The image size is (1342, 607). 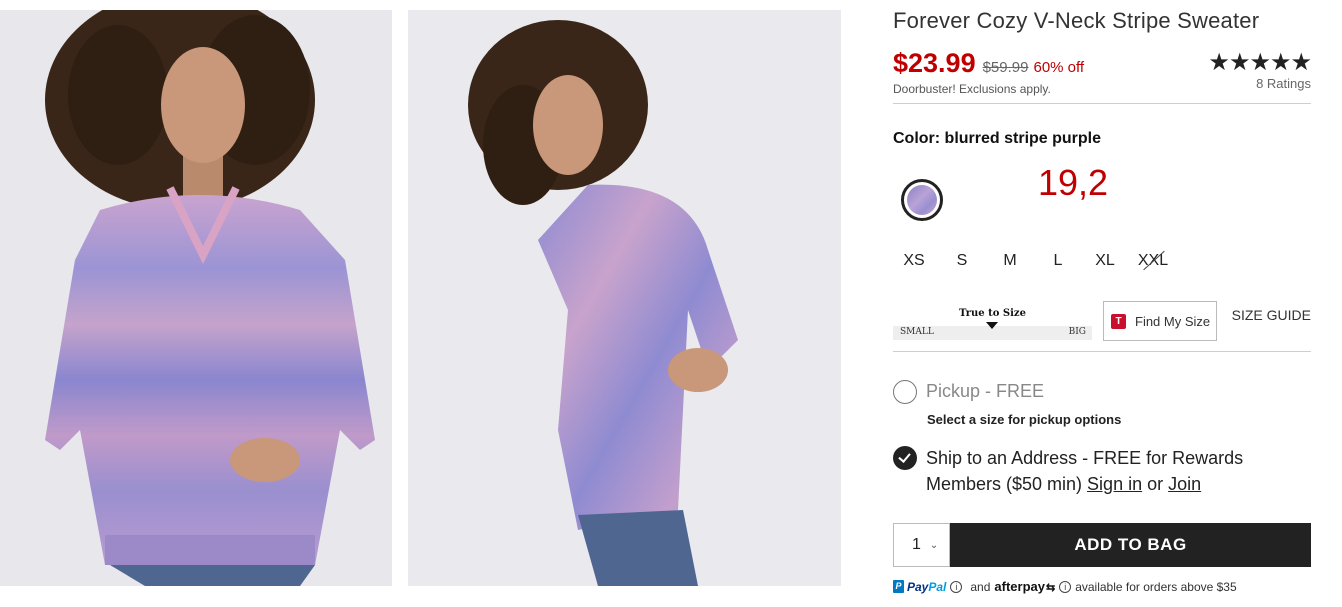 I want to click on and-text: and, so click(x=980, y=586).